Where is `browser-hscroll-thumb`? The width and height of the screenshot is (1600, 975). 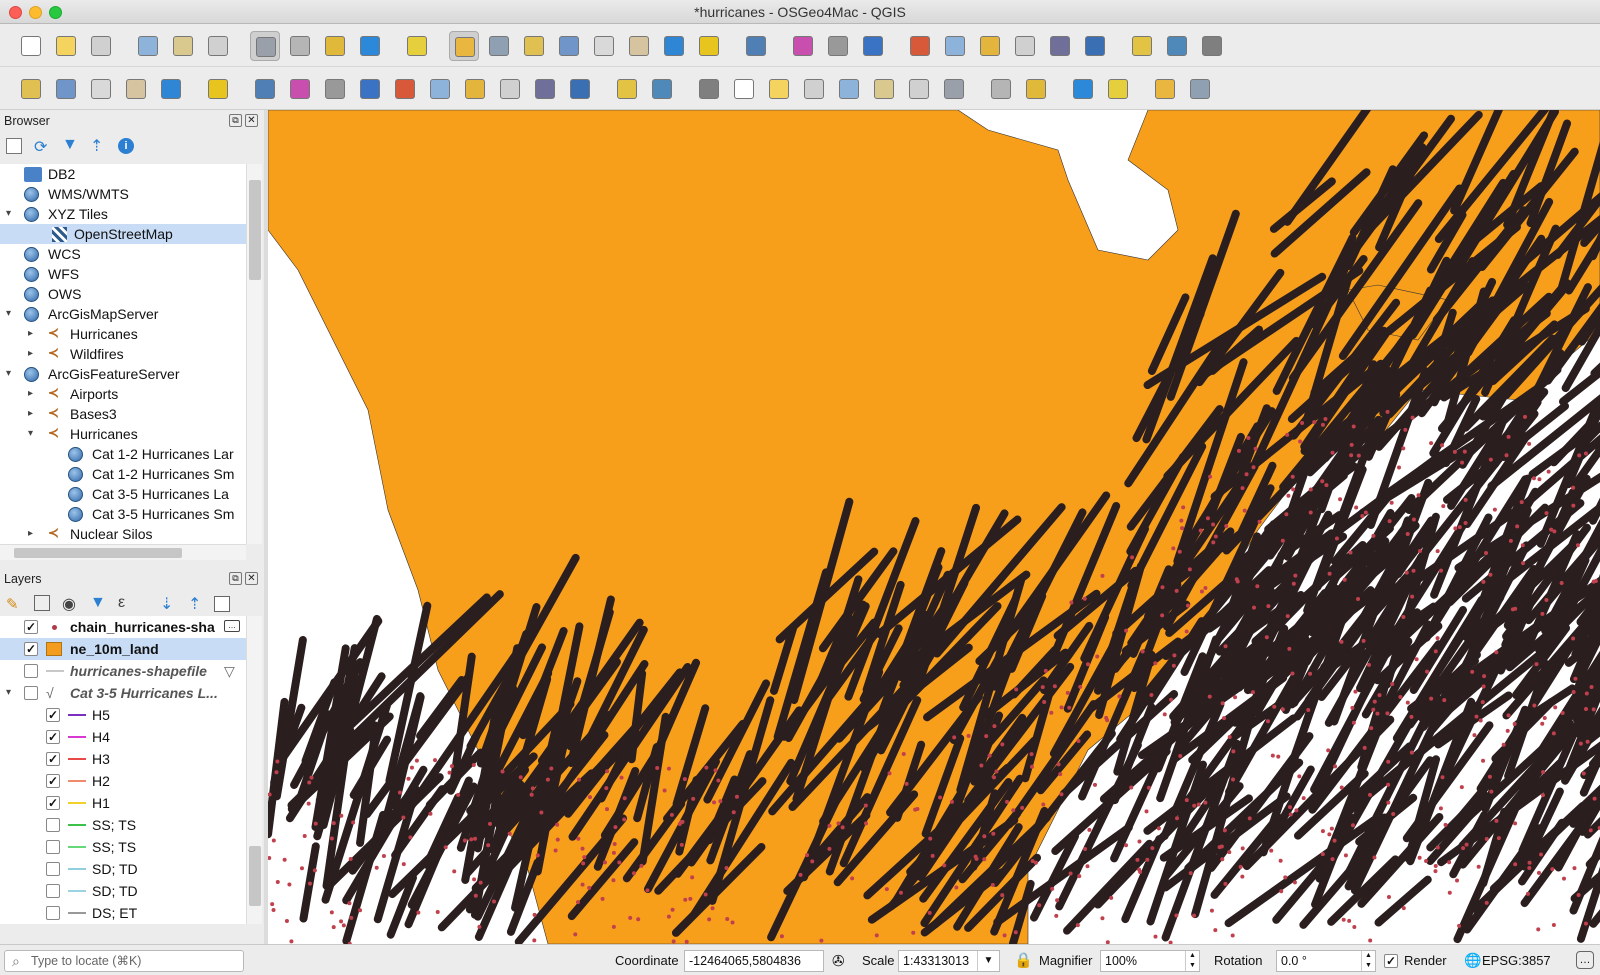 browser-hscroll-thumb is located at coordinates (98, 553).